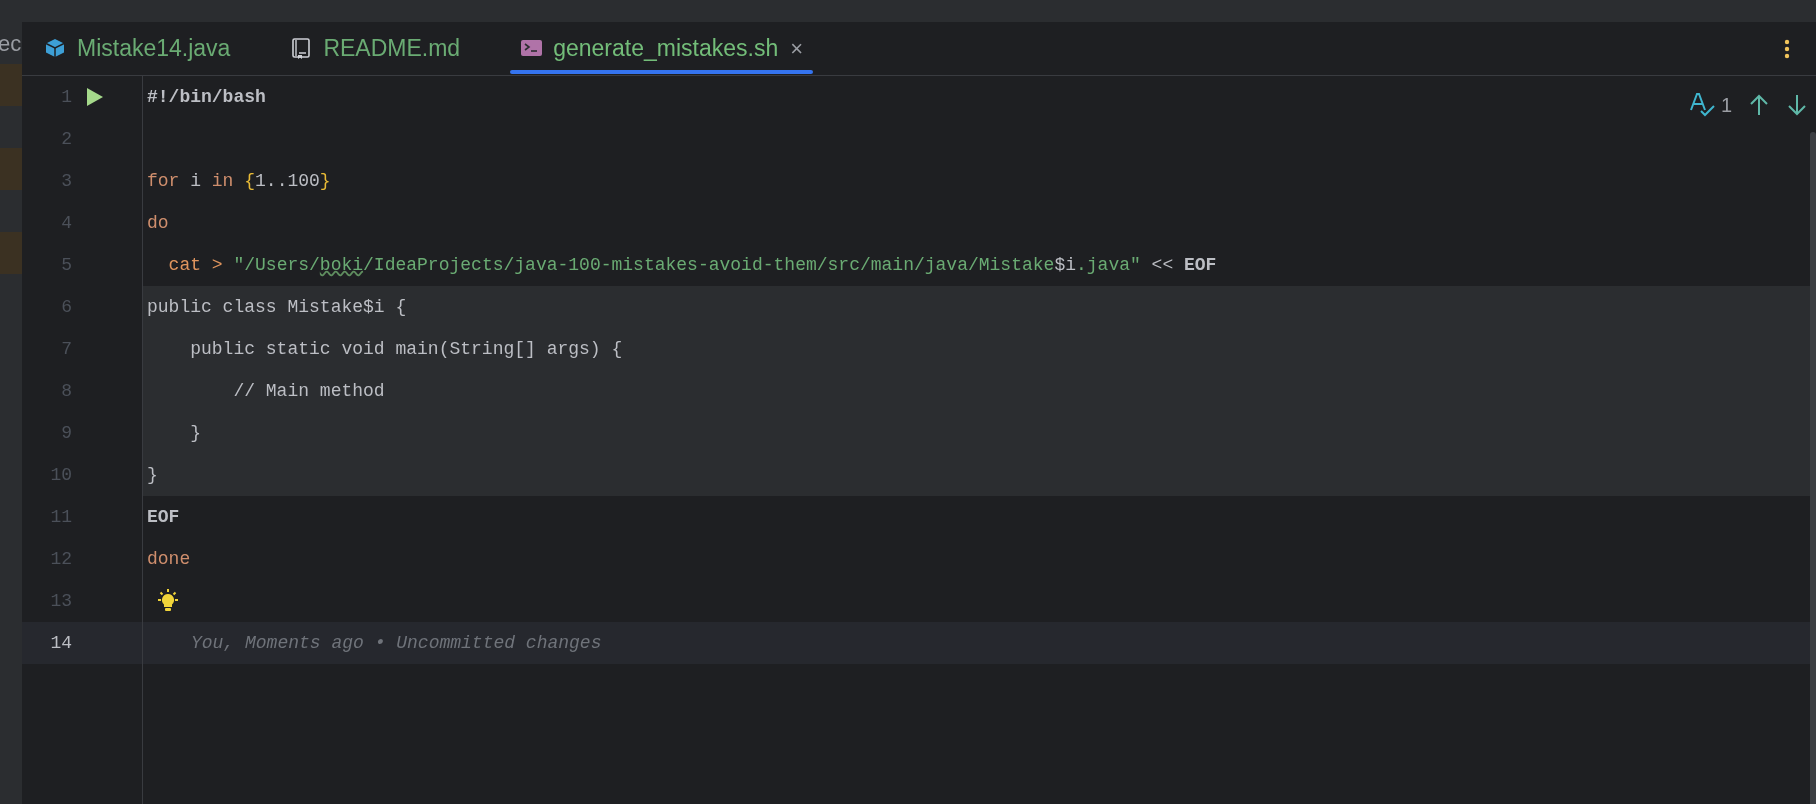 This screenshot has height=804, width=1816. What do you see at coordinates (1726, 105) in the screenshot?
I see `inspection-count: 1` at bounding box center [1726, 105].